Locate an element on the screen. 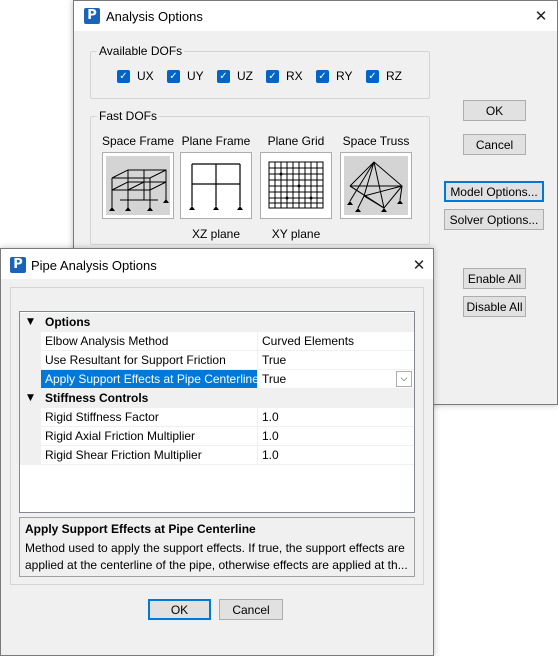  category-label: Stiffness Controls is located at coordinates (97, 398).